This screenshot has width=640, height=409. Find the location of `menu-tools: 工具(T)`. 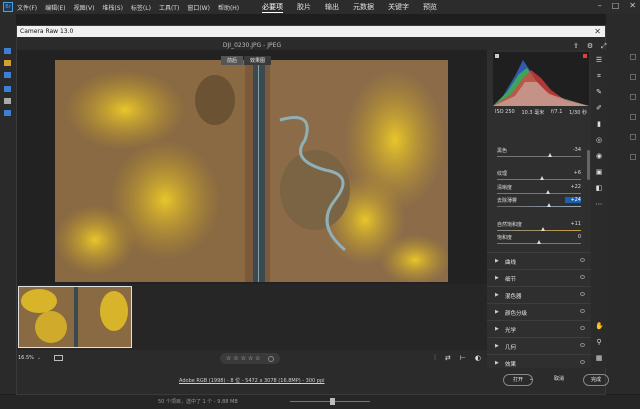

menu-tools: 工具(T) is located at coordinates (169, 7).